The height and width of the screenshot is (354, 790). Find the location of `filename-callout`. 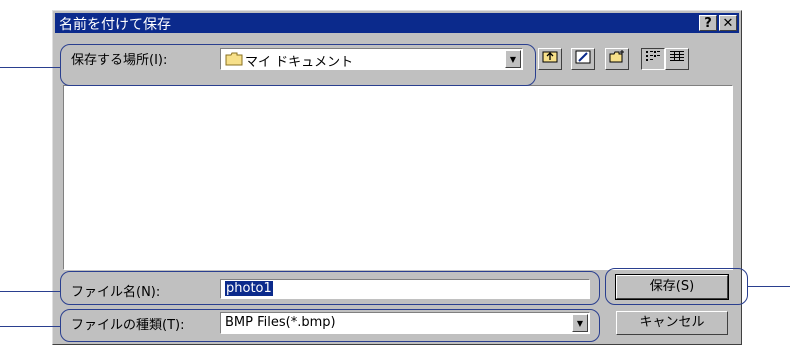

filename-callout is located at coordinates (330, 288).